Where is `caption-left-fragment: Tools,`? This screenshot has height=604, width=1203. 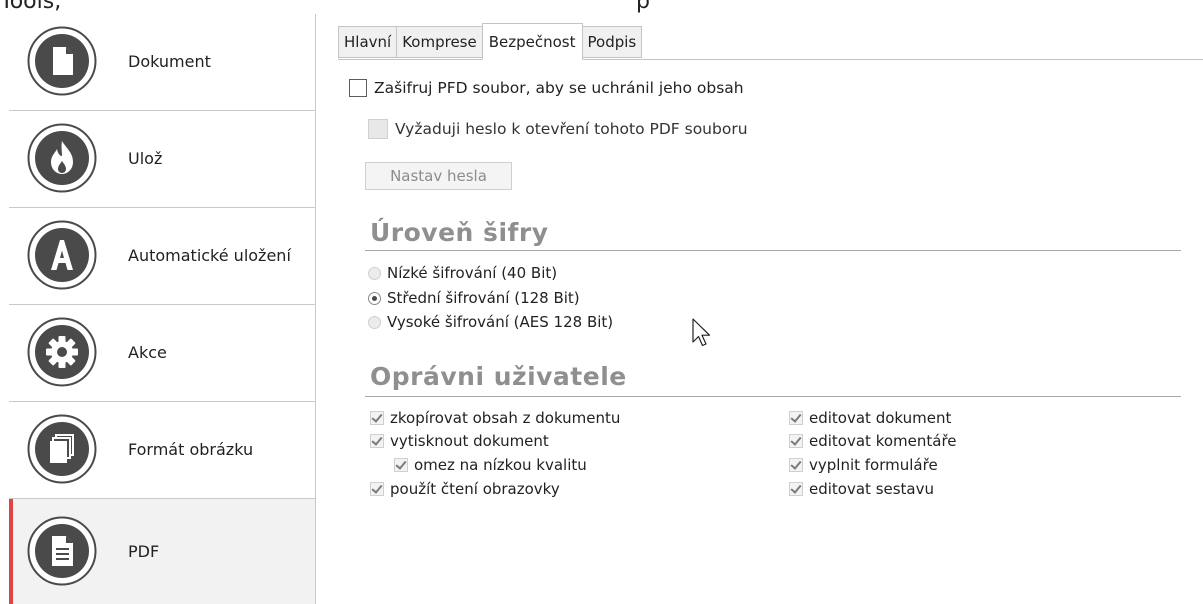
caption-left-fragment: Tools, is located at coordinates (31, 7).